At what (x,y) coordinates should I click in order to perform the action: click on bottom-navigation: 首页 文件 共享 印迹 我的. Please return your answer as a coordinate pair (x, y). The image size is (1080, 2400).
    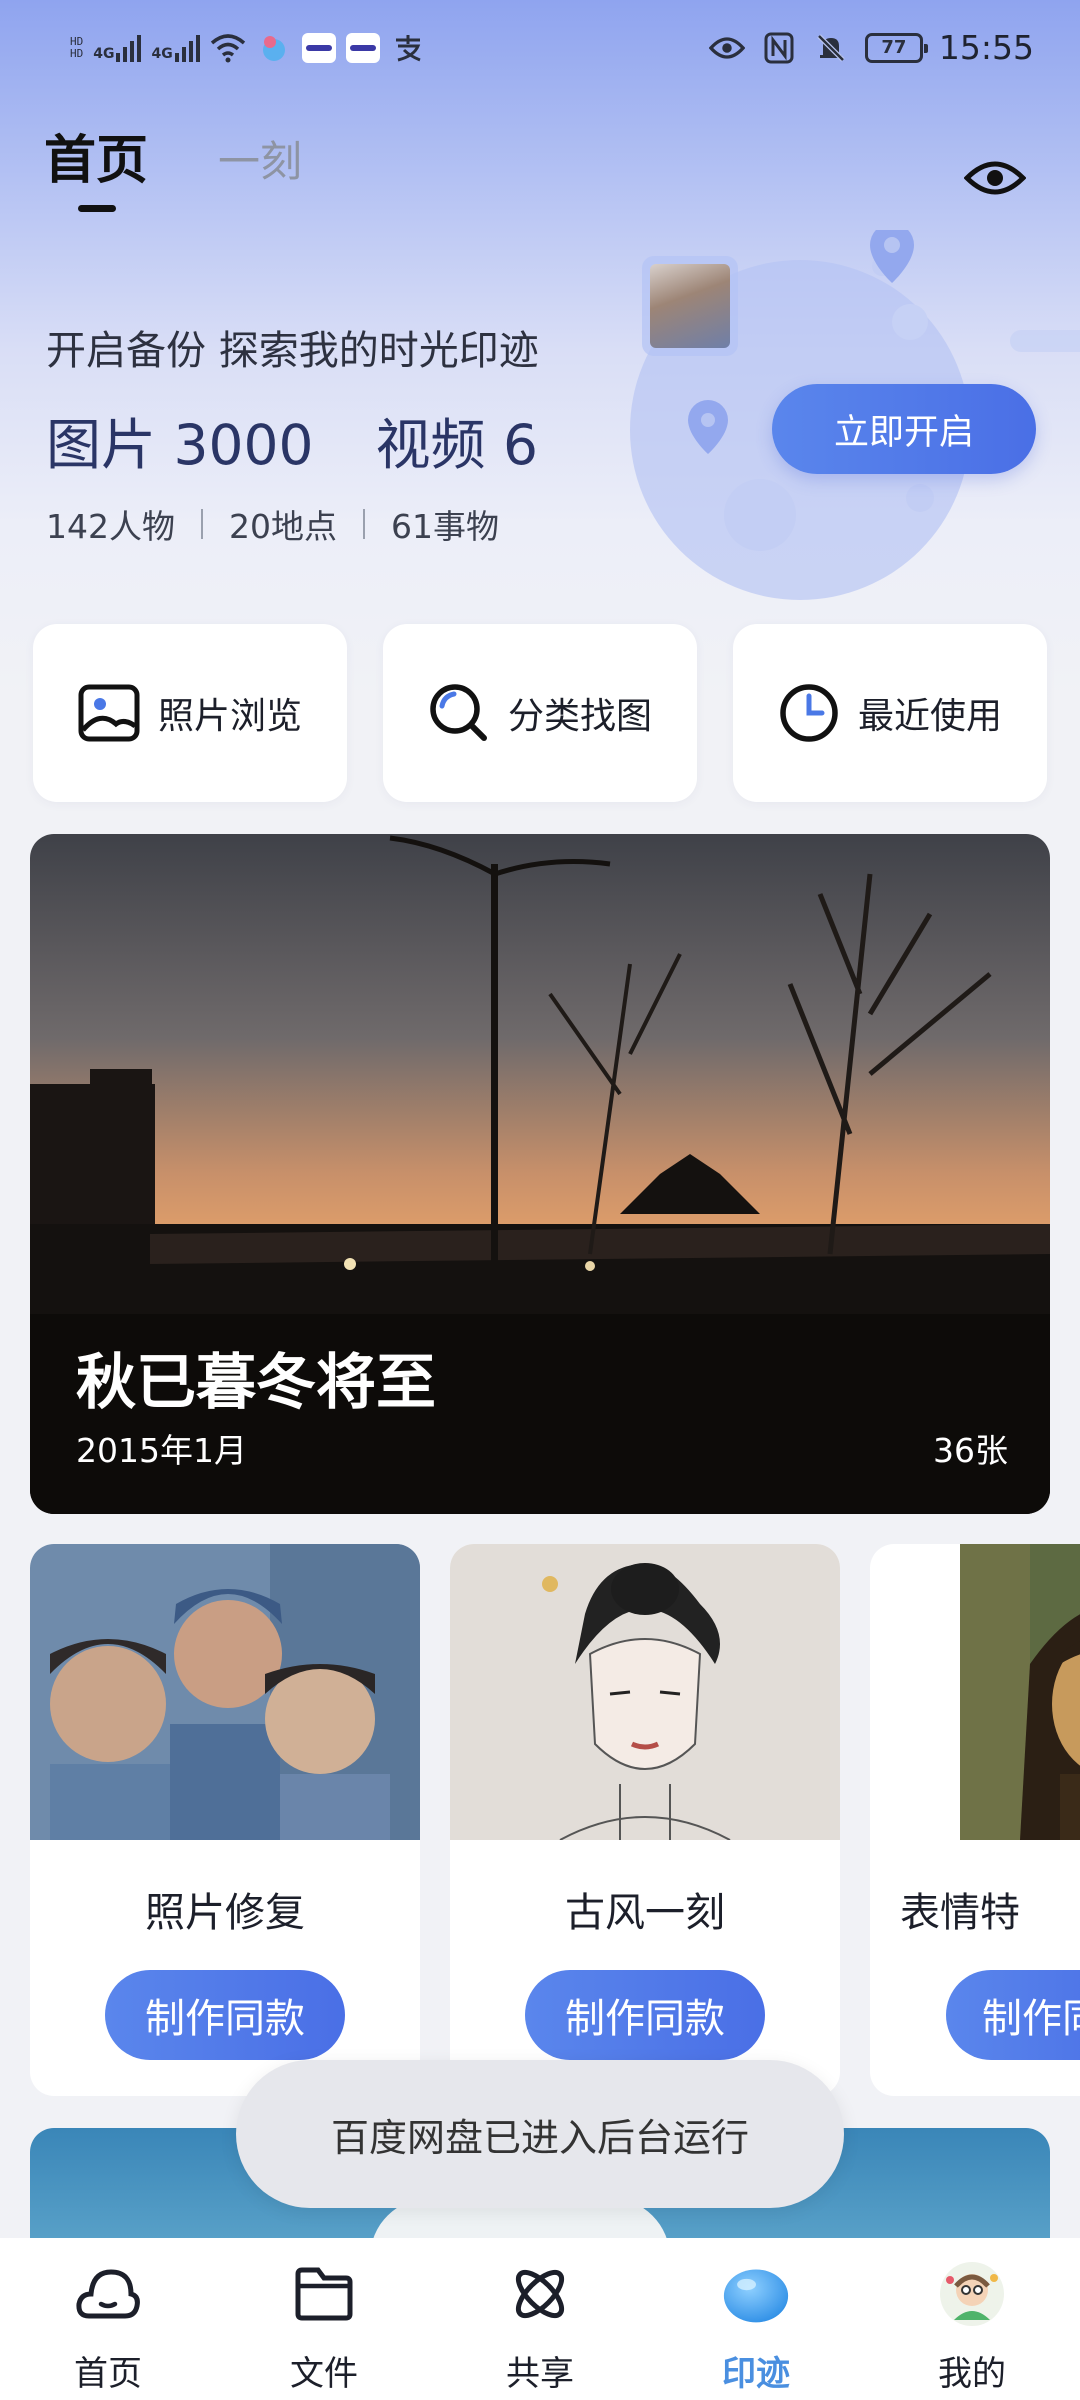
    Looking at the image, I should click on (540, 2319).